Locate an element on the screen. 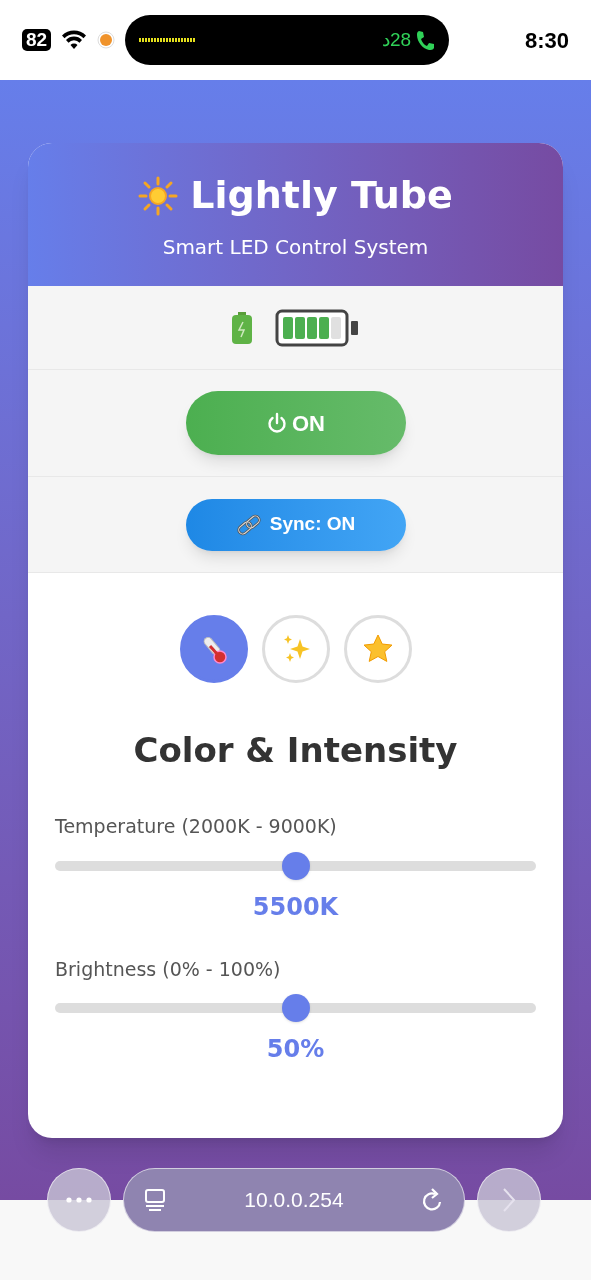 The height and width of the screenshot is (1280, 591). phone-icon is located at coordinates (425, 40).